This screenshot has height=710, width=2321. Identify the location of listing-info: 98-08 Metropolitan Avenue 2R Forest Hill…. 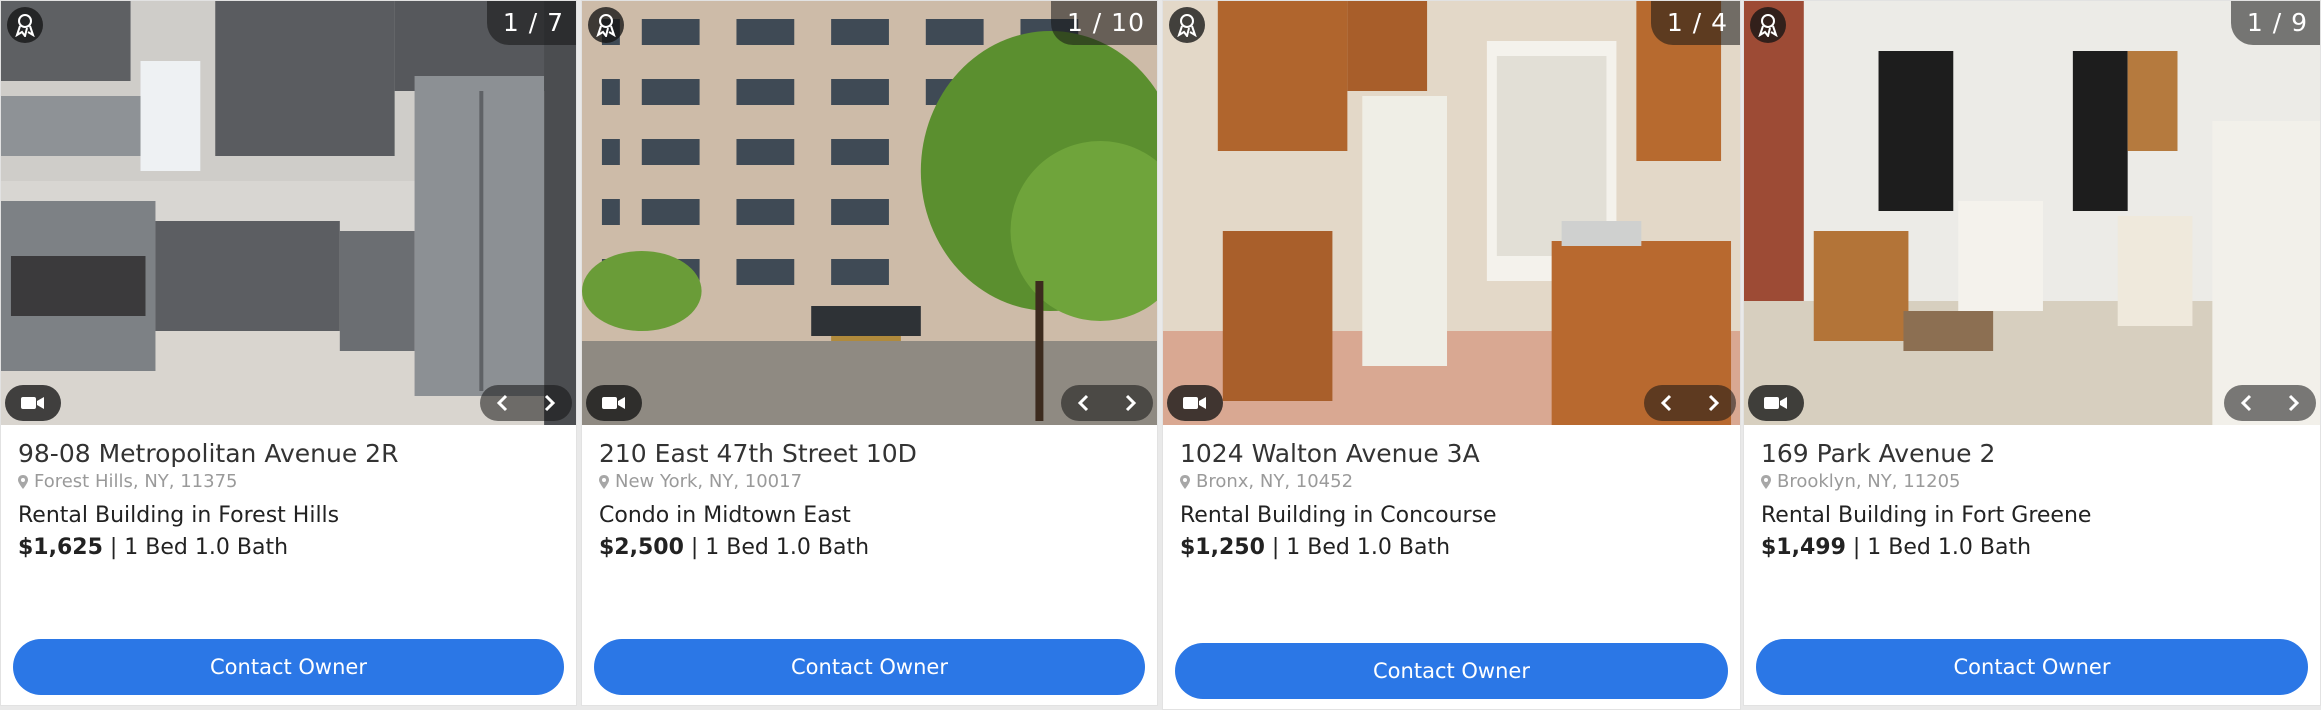
(288, 493).